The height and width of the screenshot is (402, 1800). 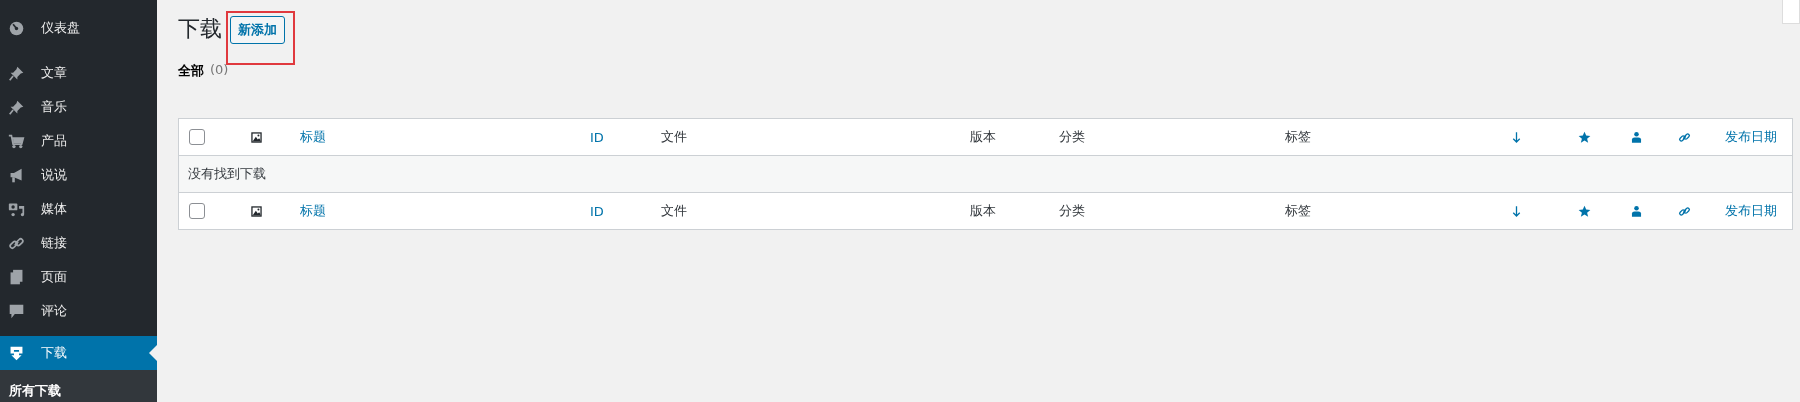 What do you see at coordinates (16, 353) in the screenshot?
I see `download-icon` at bounding box center [16, 353].